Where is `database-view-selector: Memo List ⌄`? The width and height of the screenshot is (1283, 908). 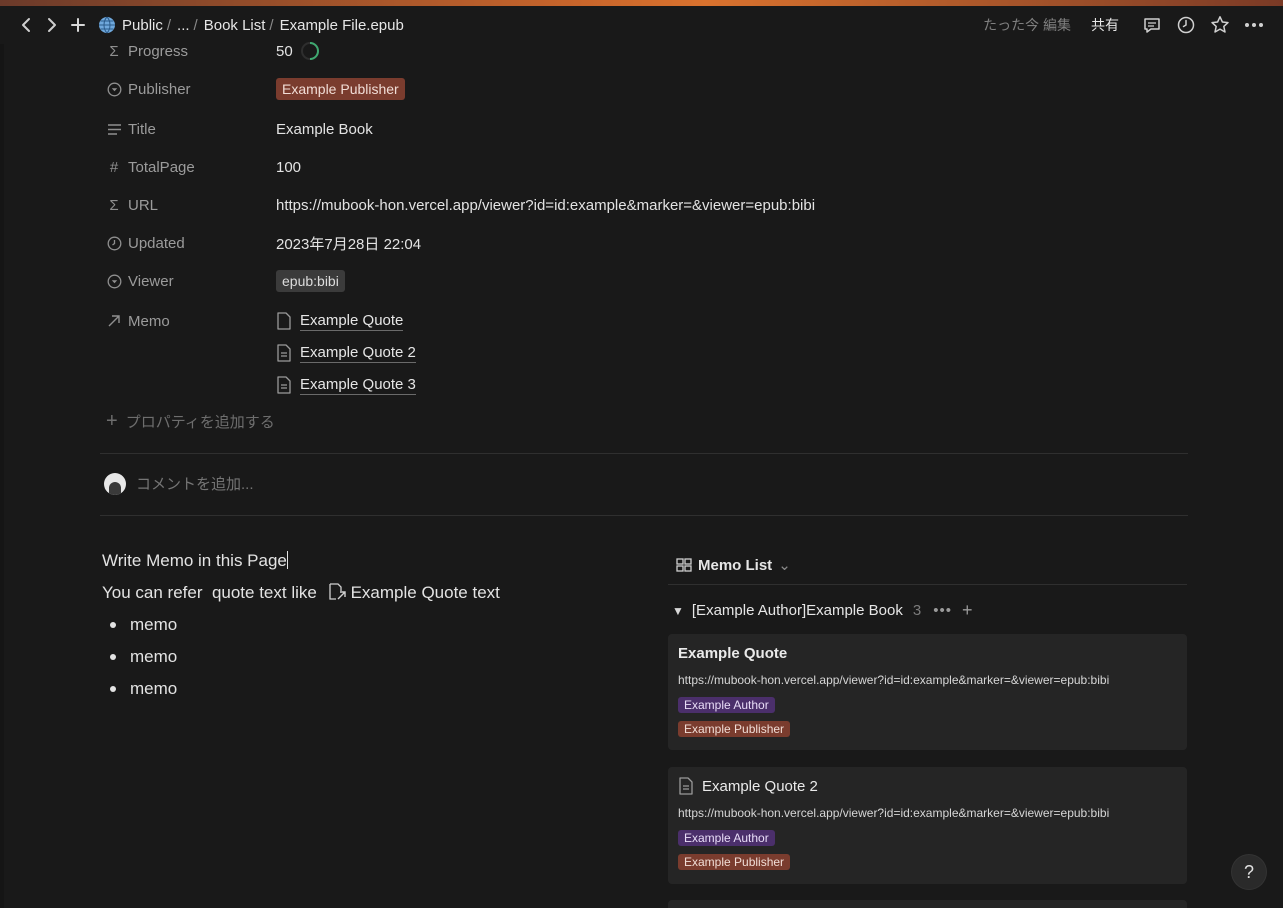 database-view-selector: Memo List ⌄ is located at coordinates (733, 565).